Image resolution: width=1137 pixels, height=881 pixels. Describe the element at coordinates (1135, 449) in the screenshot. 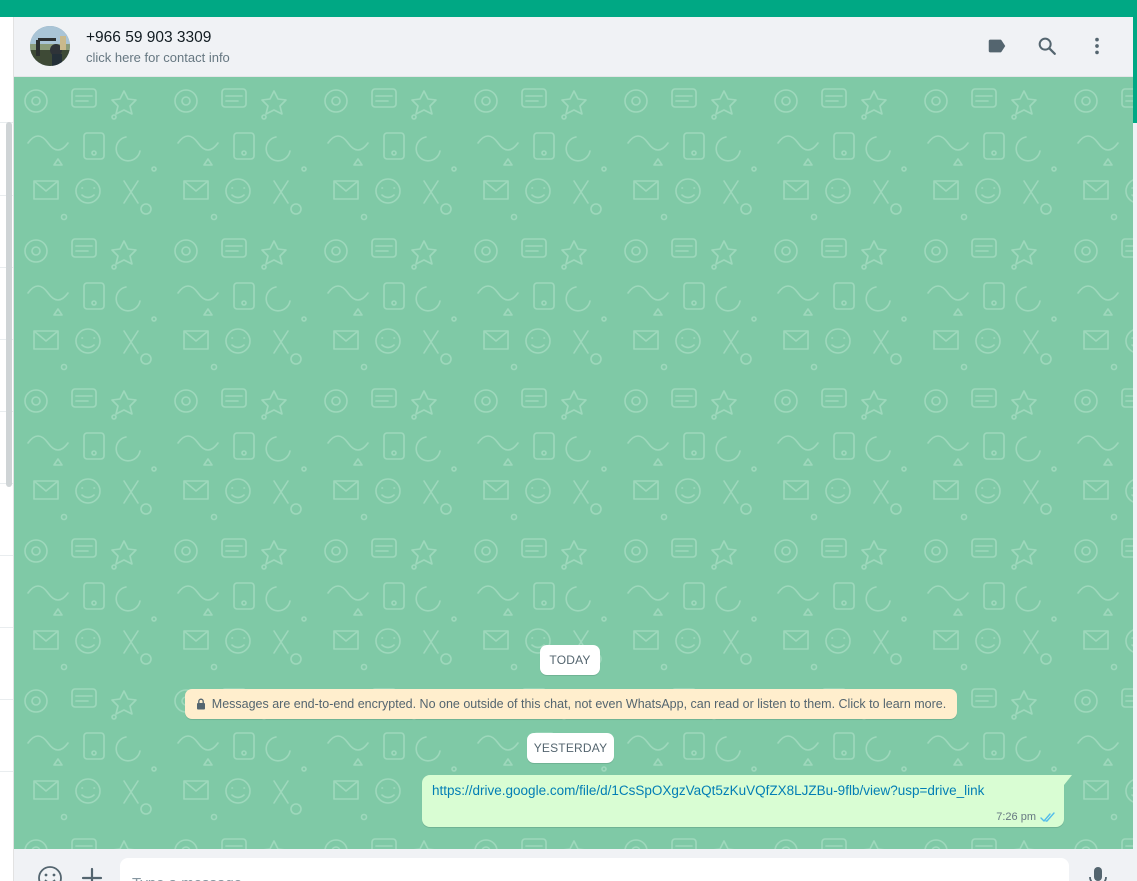

I see `right-edge` at that location.